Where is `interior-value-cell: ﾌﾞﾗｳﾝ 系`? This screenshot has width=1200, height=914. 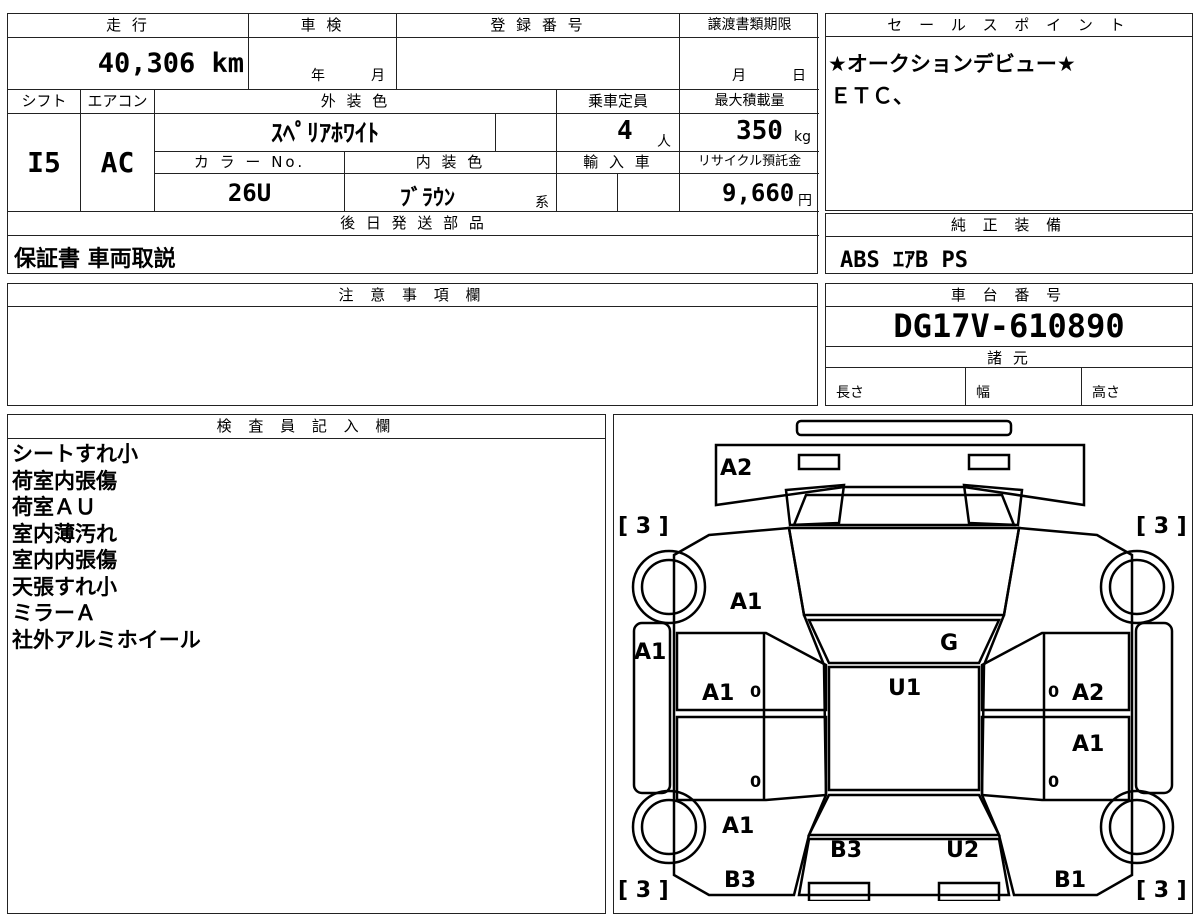 interior-value-cell: ﾌﾞﾗｳﾝ 系 is located at coordinates (451, 193).